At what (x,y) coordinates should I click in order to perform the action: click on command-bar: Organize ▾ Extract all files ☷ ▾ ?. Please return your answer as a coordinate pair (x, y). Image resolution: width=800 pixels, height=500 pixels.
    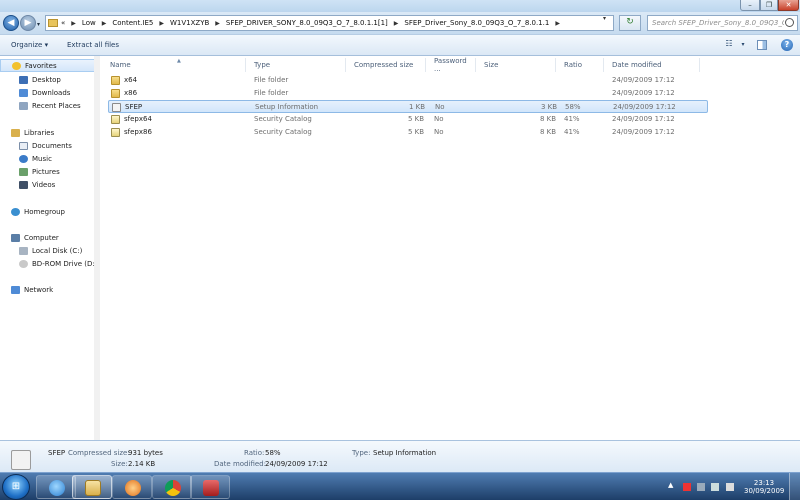
    Looking at the image, I should click on (400, 45).